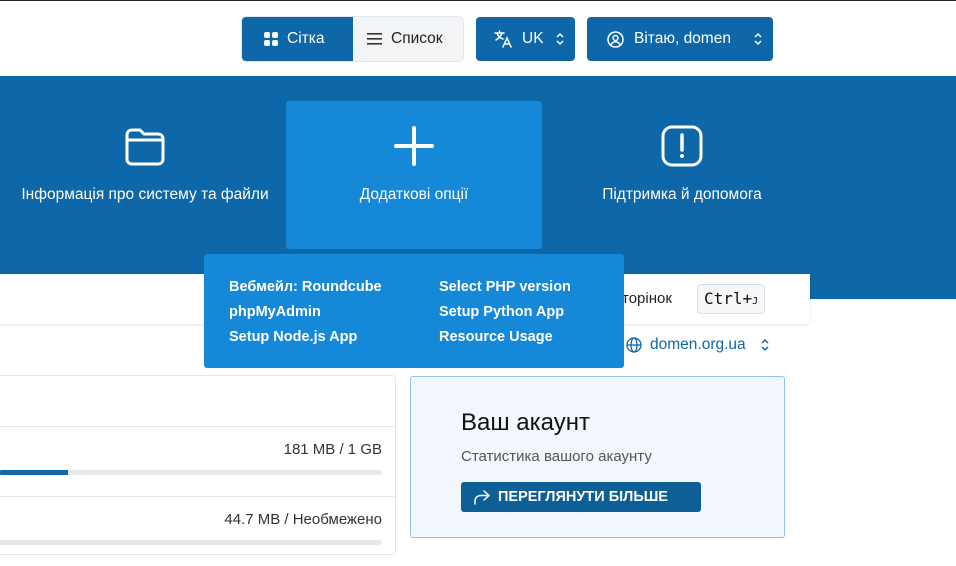 The height and width of the screenshot is (566, 956). What do you see at coordinates (145, 147) in the screenshot?
I see `folder-icon` at bounding box center [145, 147].